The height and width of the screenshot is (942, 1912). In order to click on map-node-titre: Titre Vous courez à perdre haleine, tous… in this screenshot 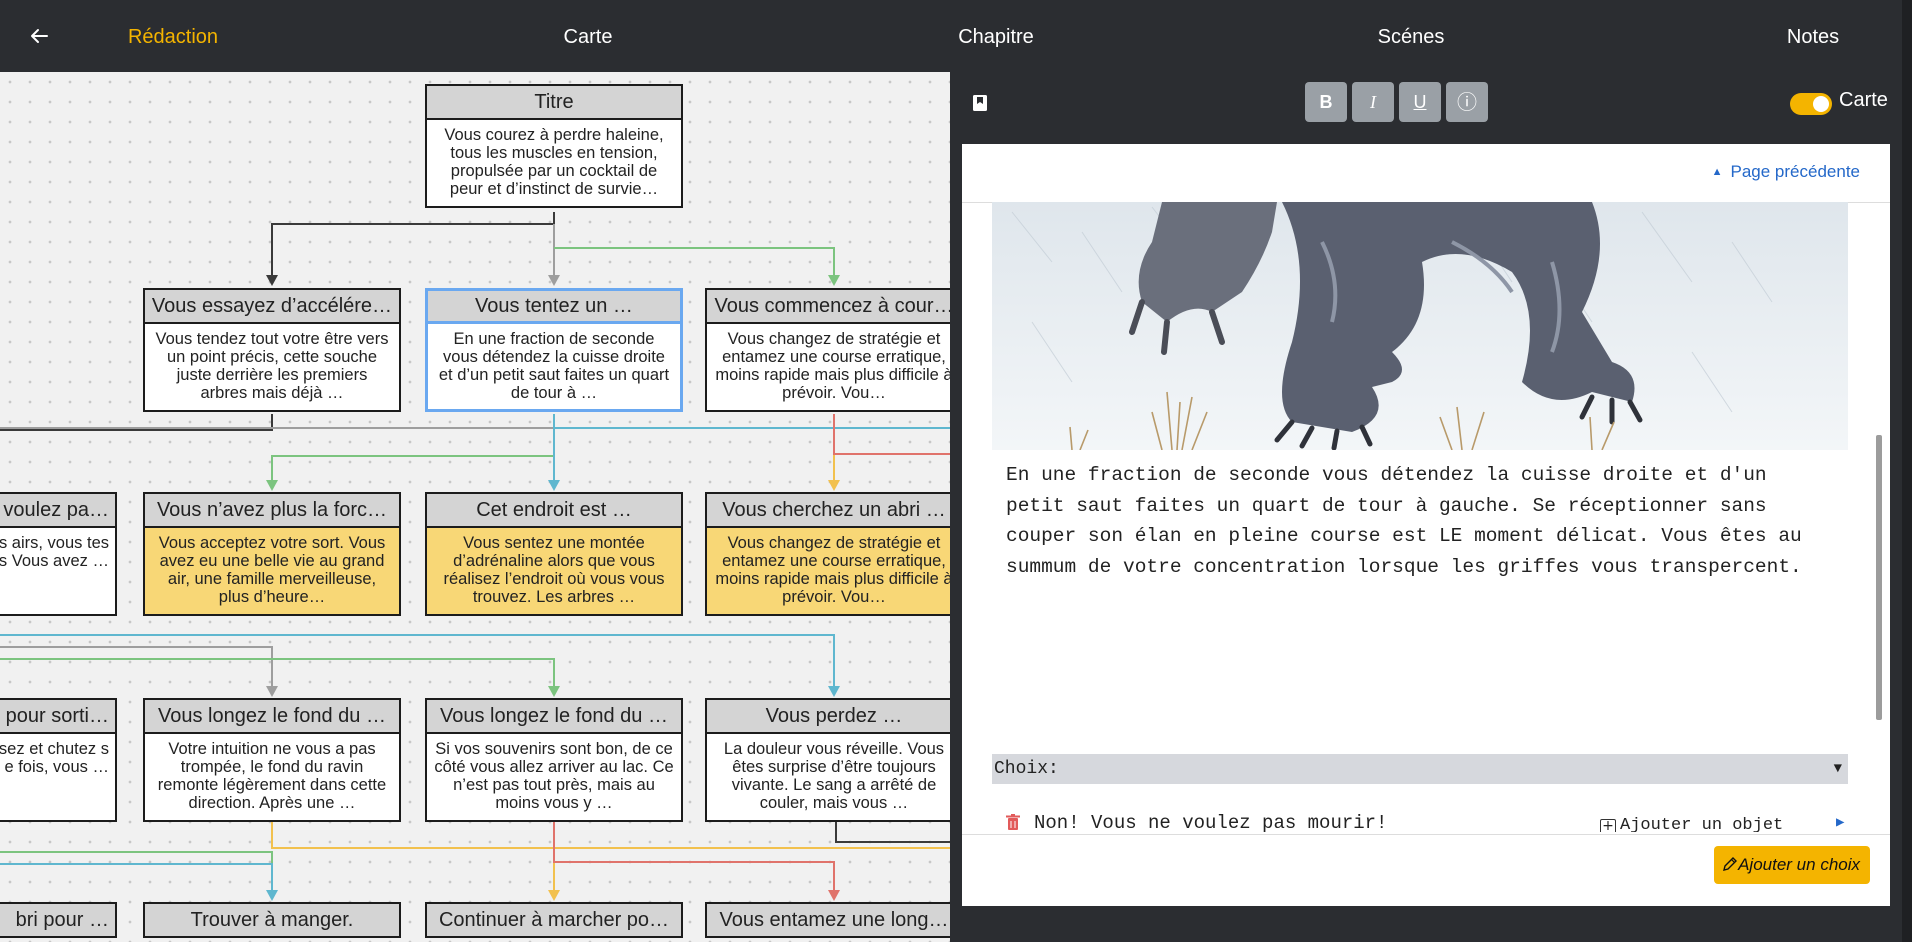, I will do `click(554, 146)`.